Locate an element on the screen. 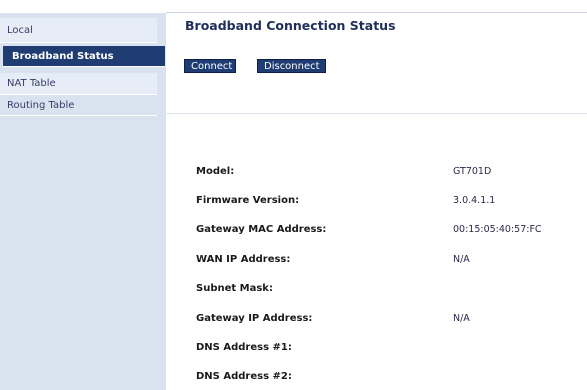 Image resolution: width=587 pixels, height=390 pixels. status-row-wan-ip: WAN IP Address: N/A is located at coordinates (391, 260).